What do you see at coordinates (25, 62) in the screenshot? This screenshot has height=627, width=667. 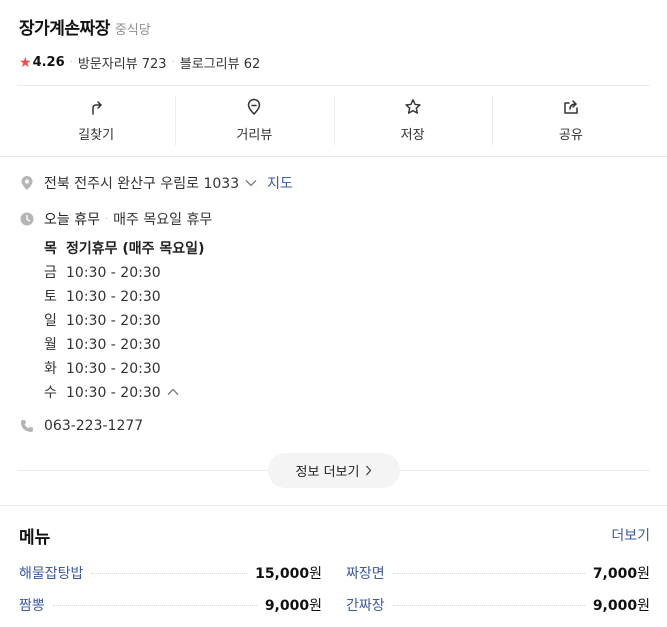 I see `star-icon: ★` at bounding box center [25, 62].